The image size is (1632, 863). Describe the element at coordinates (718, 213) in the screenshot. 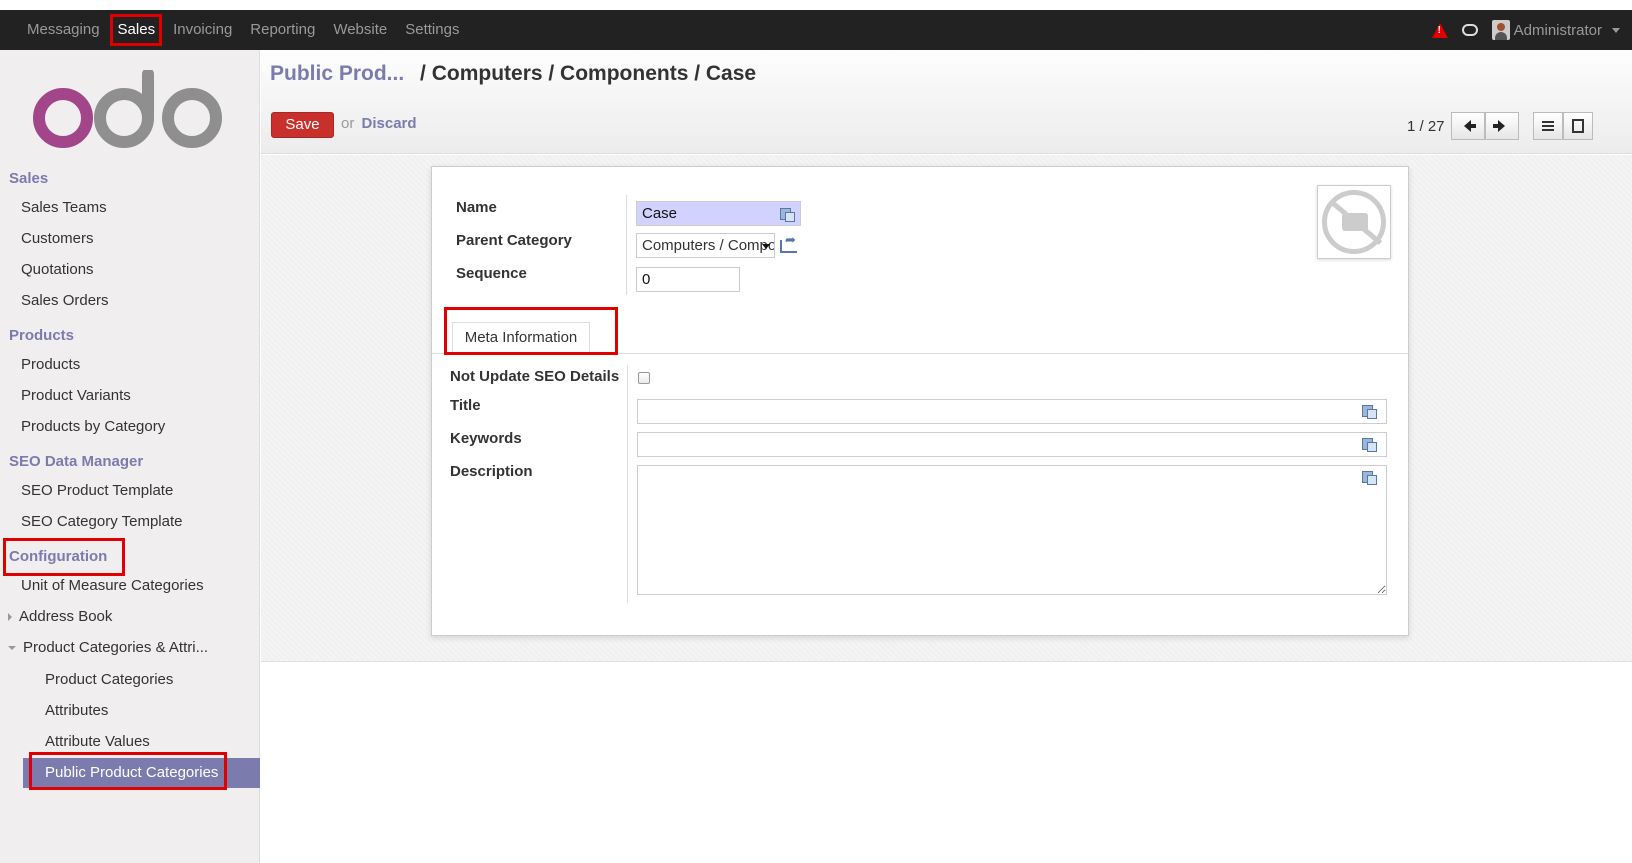

I see `name-field: Case` at that location.